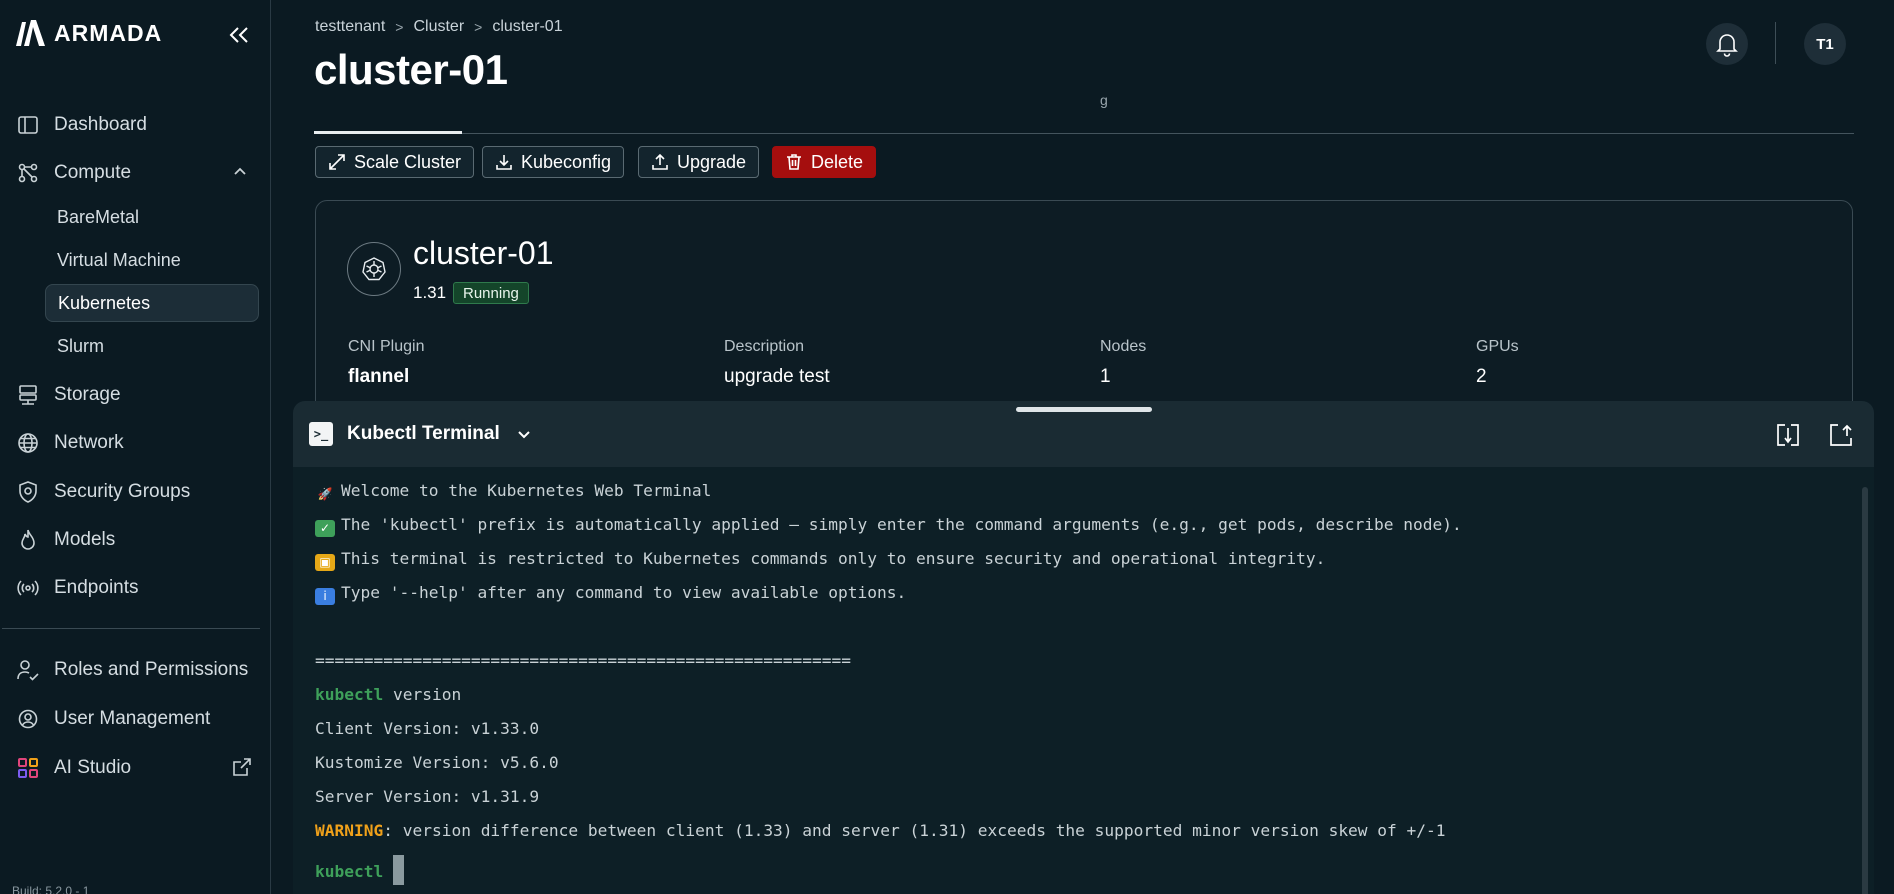 The height and width of the screenshot is (894, 1894). What do you see at coordinates (85, 539) in the screenshot?
I see `sidebar-item-label: Models` at bounding box center [85, 539].